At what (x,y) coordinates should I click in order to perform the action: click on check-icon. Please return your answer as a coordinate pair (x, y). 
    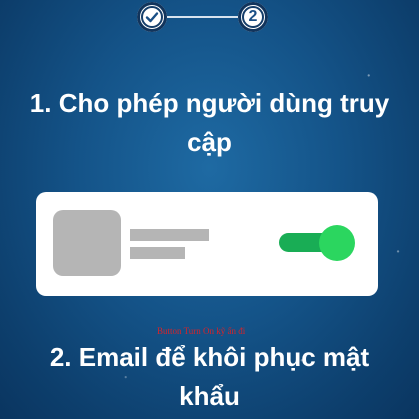
    Looking at the image, I should click on (152, 17).